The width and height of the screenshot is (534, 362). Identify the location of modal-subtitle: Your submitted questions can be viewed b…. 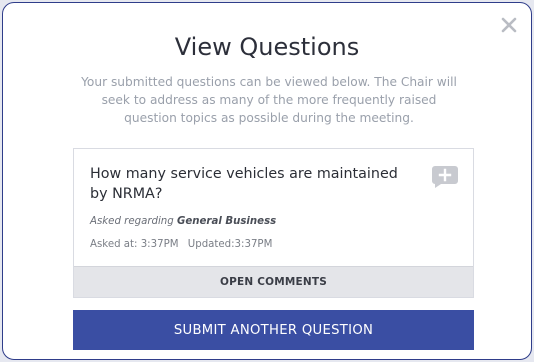
(269, 100).